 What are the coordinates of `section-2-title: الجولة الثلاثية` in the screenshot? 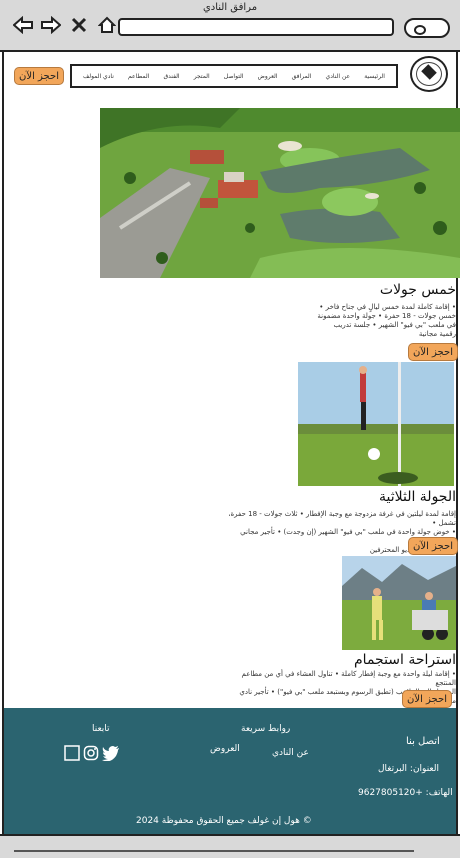 It's located at (417, 497).